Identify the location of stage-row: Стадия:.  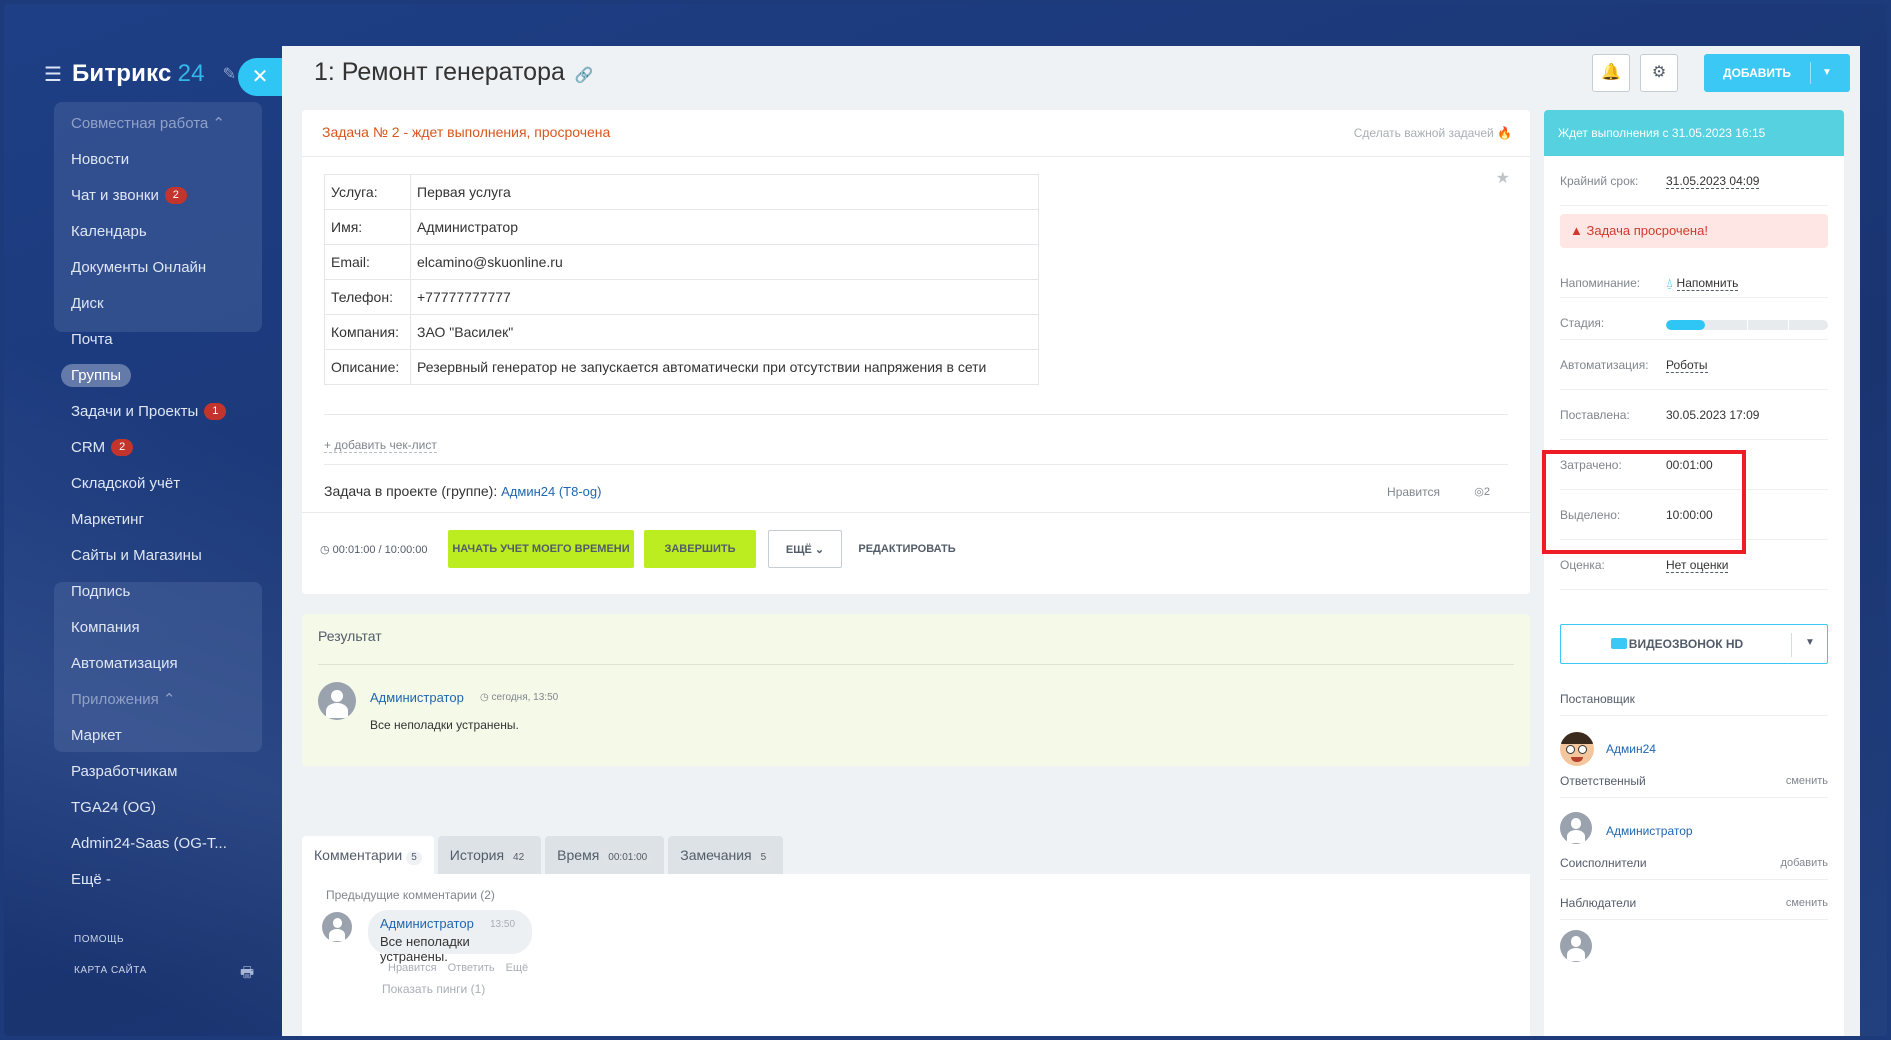
(1694, 319).